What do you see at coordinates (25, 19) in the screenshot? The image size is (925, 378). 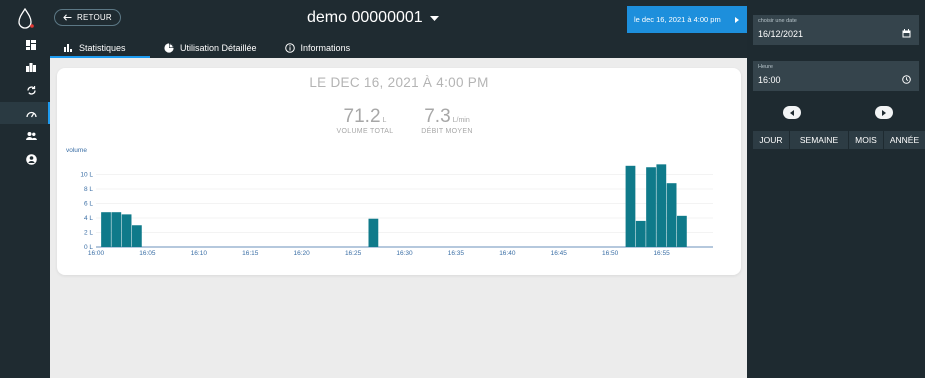 I see `water-drop-logo-icon` at bounding box center [25, 19].